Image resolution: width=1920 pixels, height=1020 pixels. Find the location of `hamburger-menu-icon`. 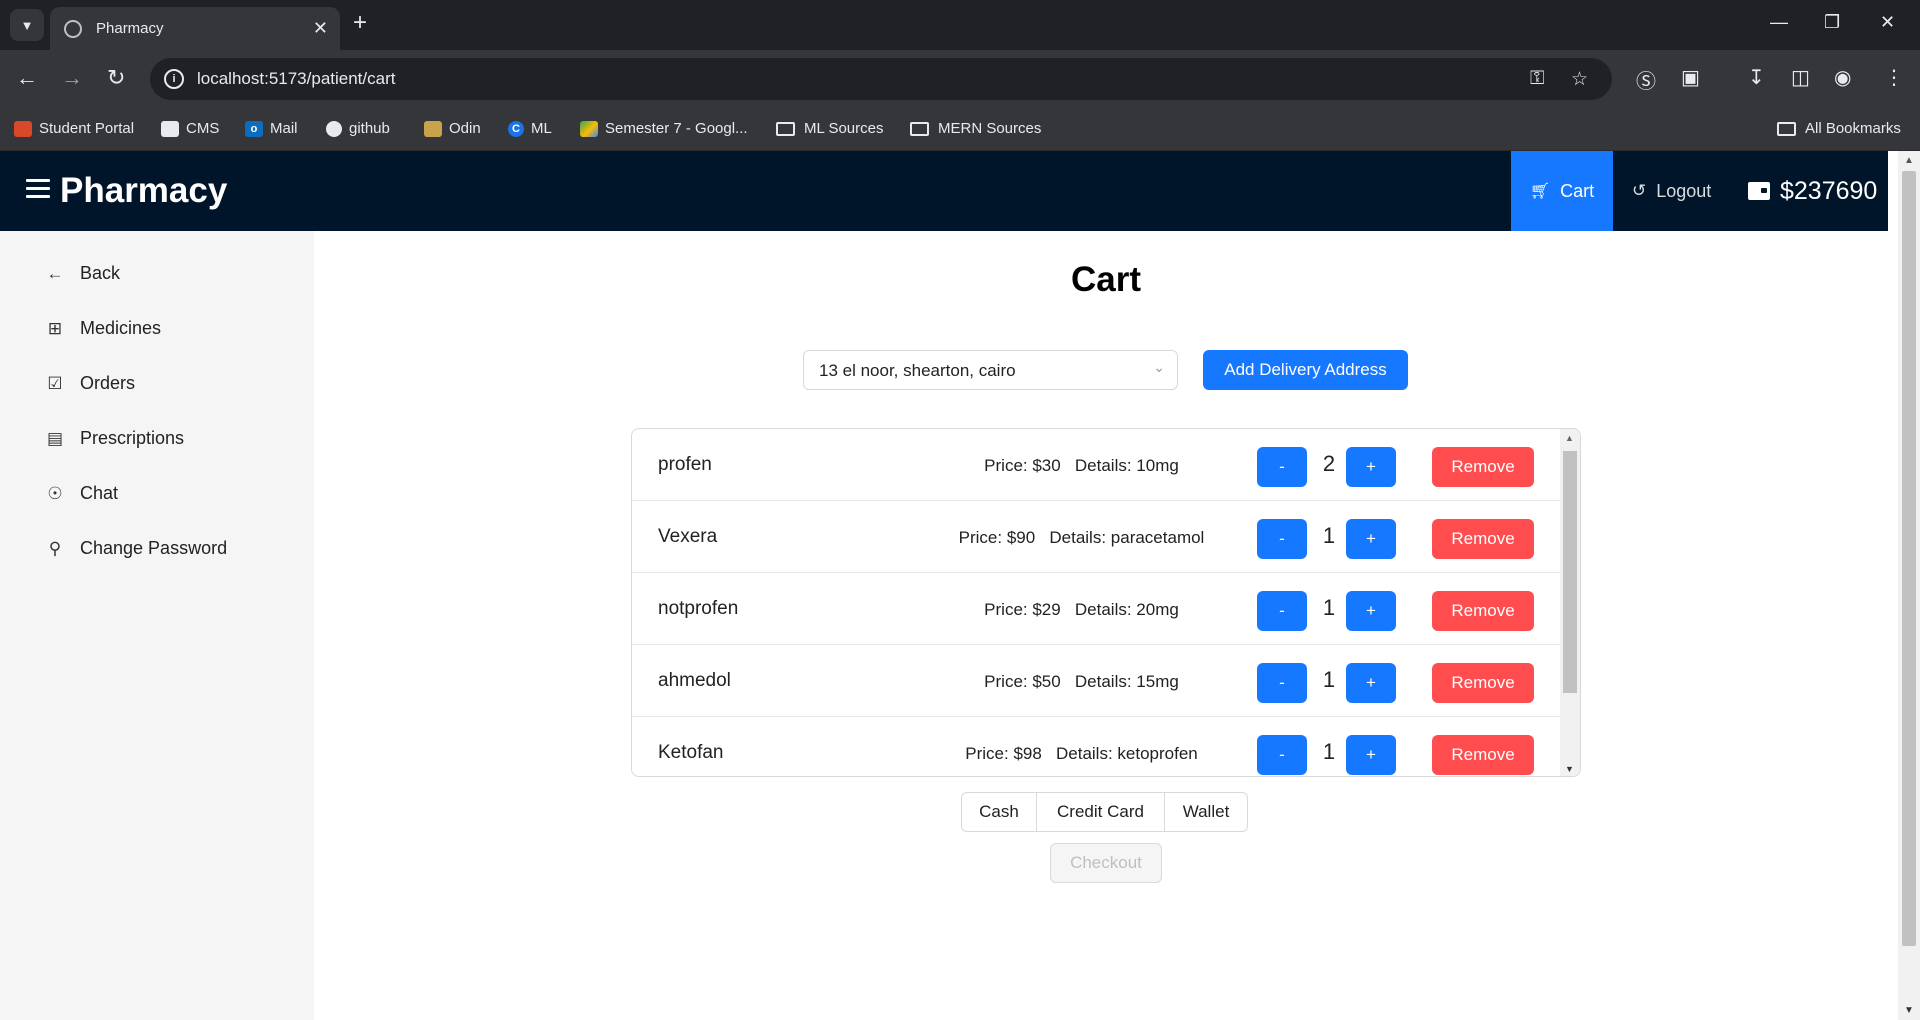

hamburger-menu-icon is located at coordinates (38, 189).